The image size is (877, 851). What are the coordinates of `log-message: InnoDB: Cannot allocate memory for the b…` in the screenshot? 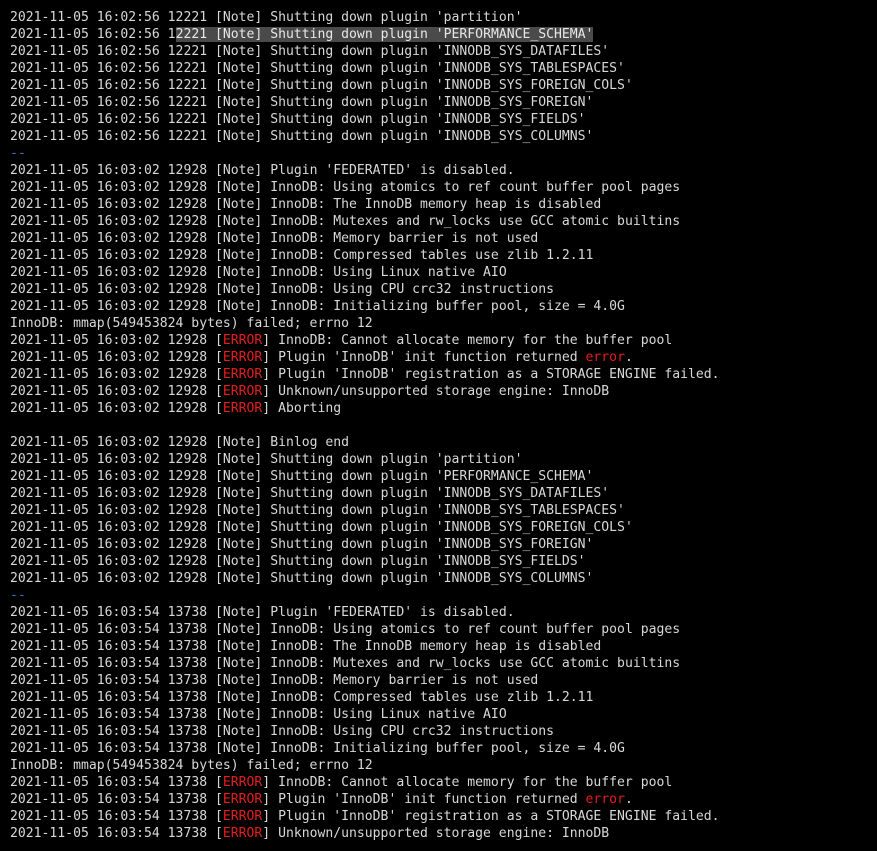 It's located at (475, 340).